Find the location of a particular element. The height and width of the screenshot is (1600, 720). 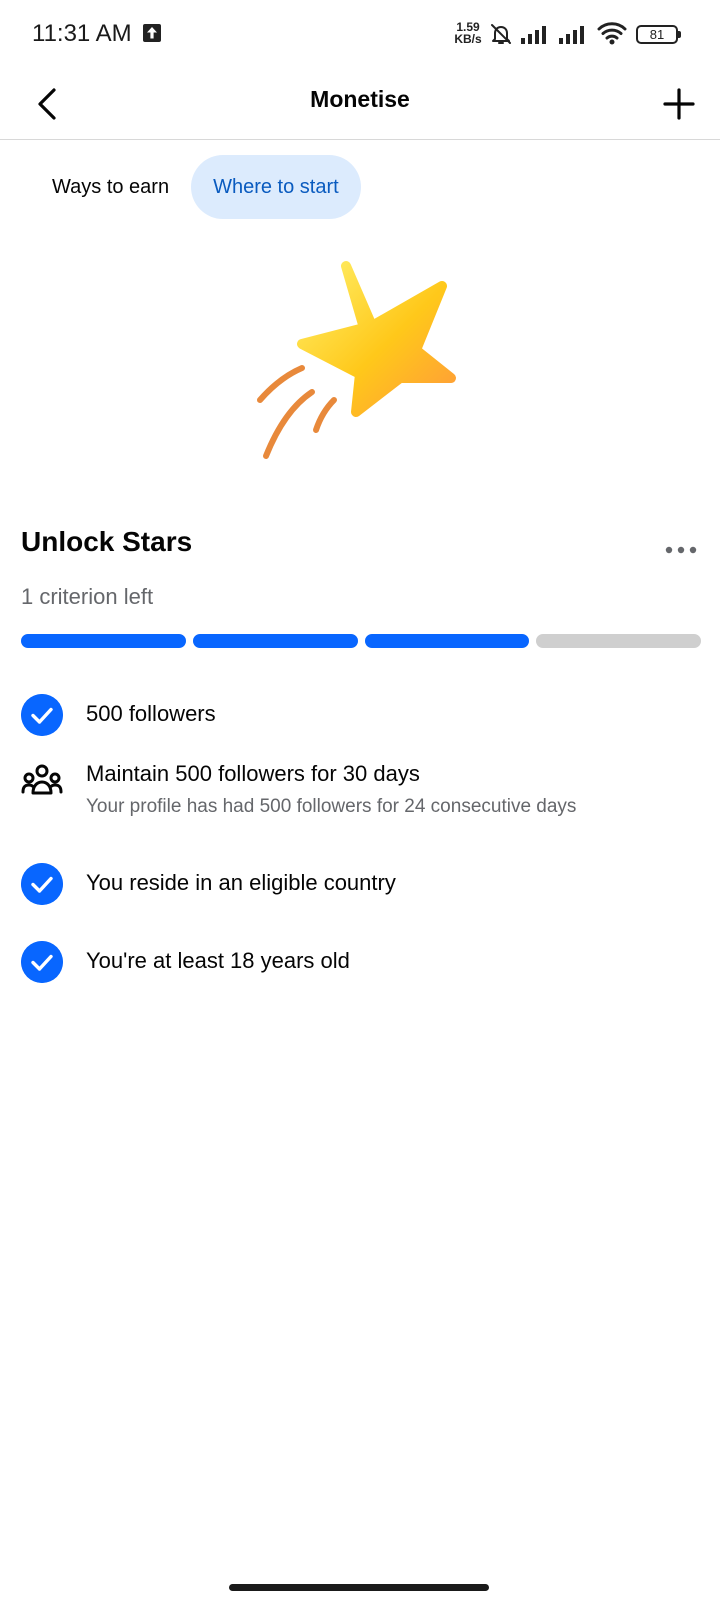

criterion-item: You reside in an eligible country is located at coordinates (361, 884).